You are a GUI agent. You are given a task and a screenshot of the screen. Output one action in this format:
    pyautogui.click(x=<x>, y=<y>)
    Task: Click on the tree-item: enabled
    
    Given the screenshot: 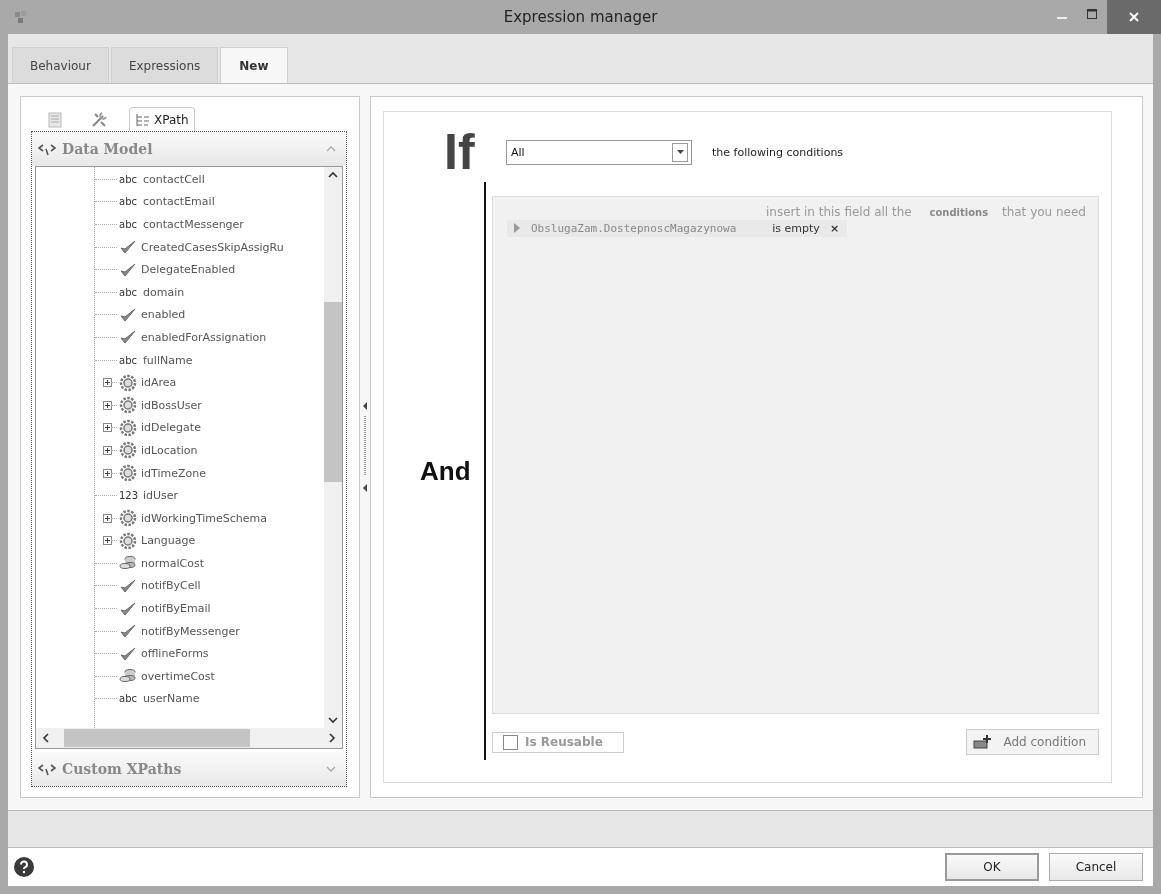 What is the action you would take?
    pyautogui.click(x=163, y=315)
    